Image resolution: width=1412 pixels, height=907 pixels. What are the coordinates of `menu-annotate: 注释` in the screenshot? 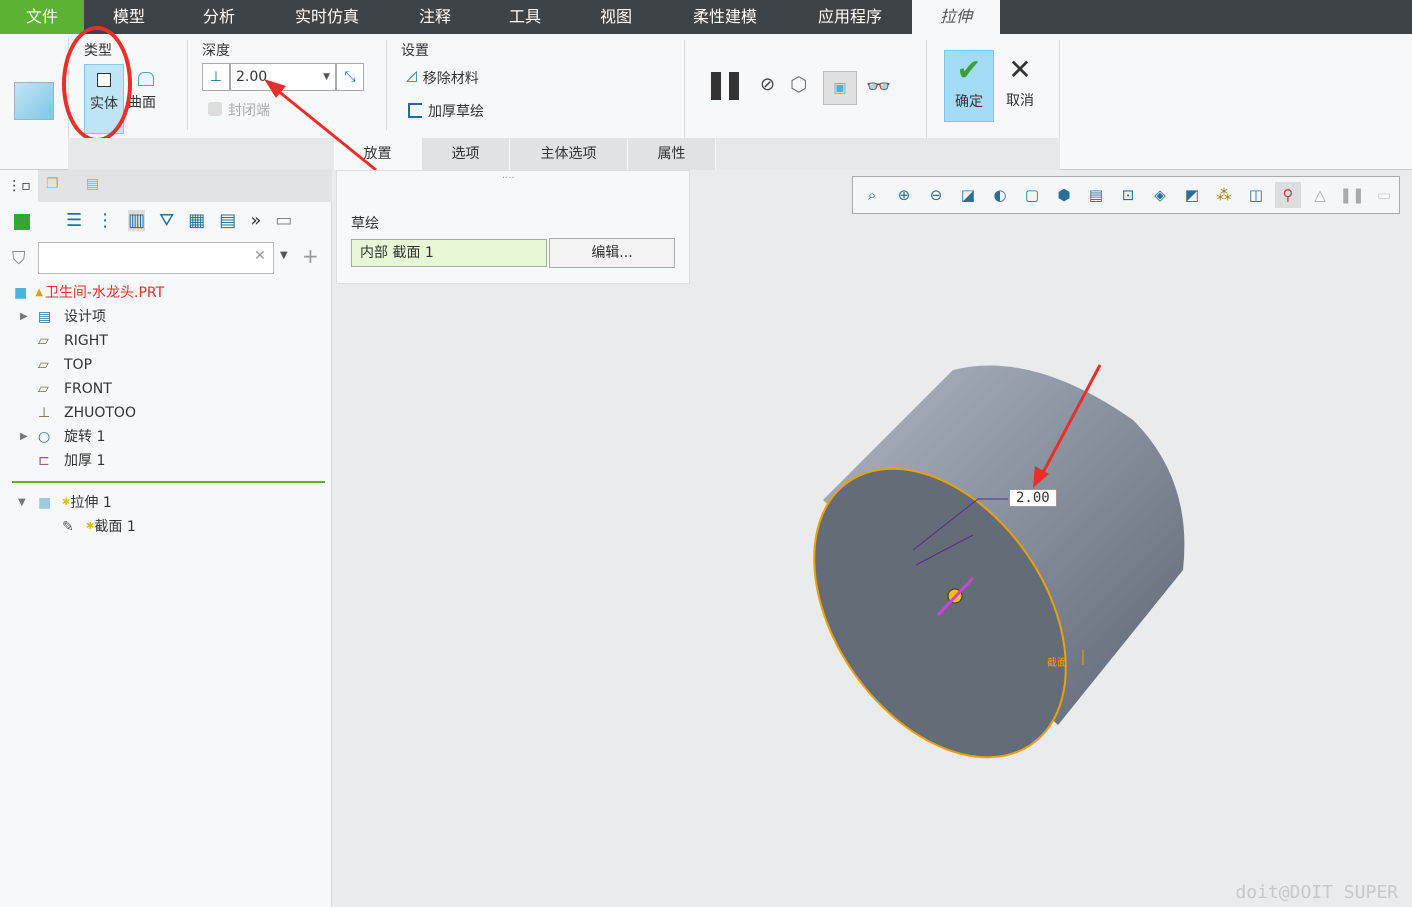 It's located at (435, 17).